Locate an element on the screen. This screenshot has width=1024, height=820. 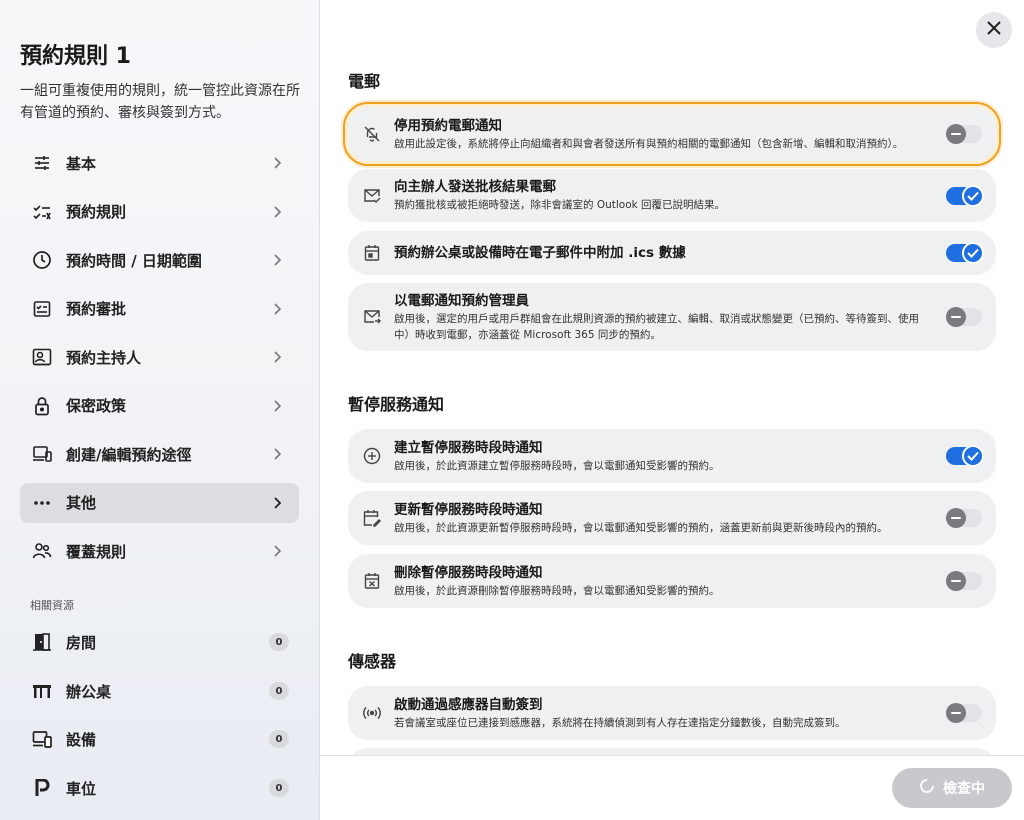
checking-button: 檢查中 is located at coordinates (952, 788).